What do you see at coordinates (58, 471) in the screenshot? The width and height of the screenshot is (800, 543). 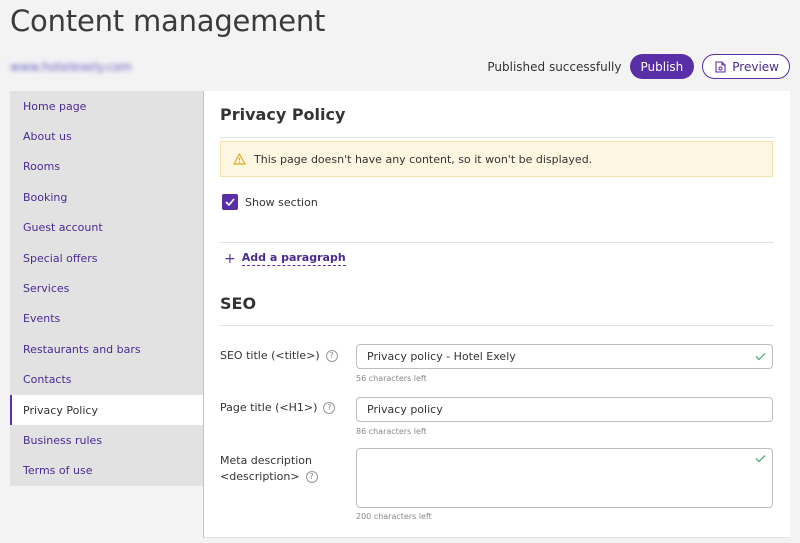 I see `sidebar-item-label: Terms of use` at bounding box center [58, 471].